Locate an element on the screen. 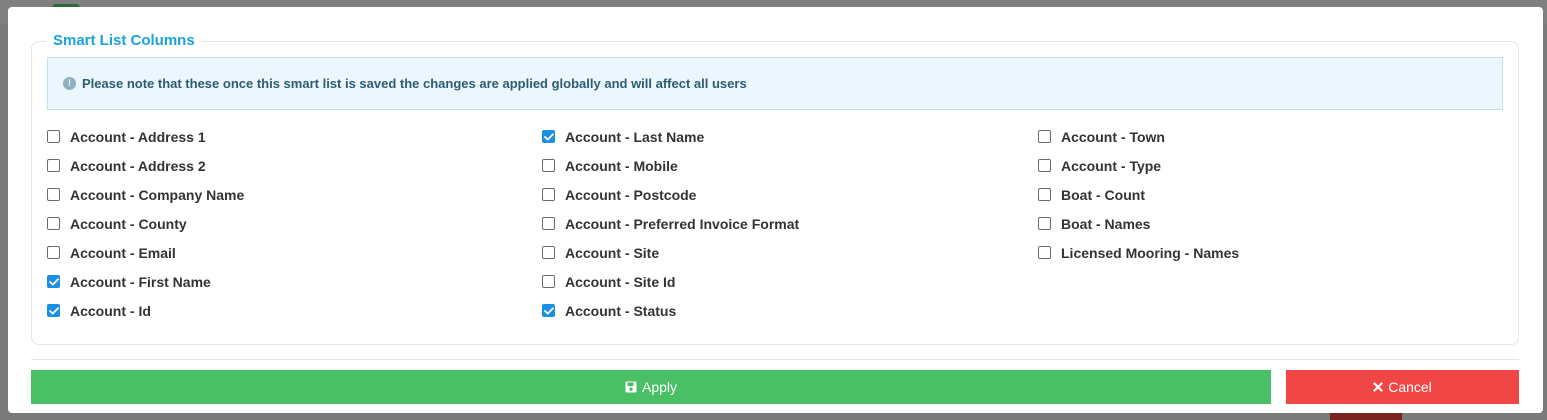 This screenshot has width=1547, height=420. cancel-label: Cancel is located at coordinates (1410, 387).